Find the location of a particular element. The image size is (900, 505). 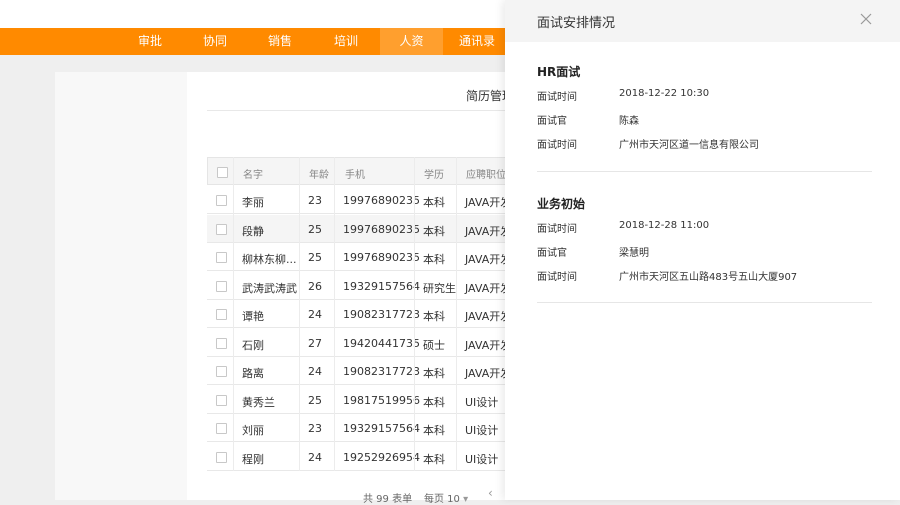

page-size-select: 每页 10 ▾ is located at coordinates (446, 497).